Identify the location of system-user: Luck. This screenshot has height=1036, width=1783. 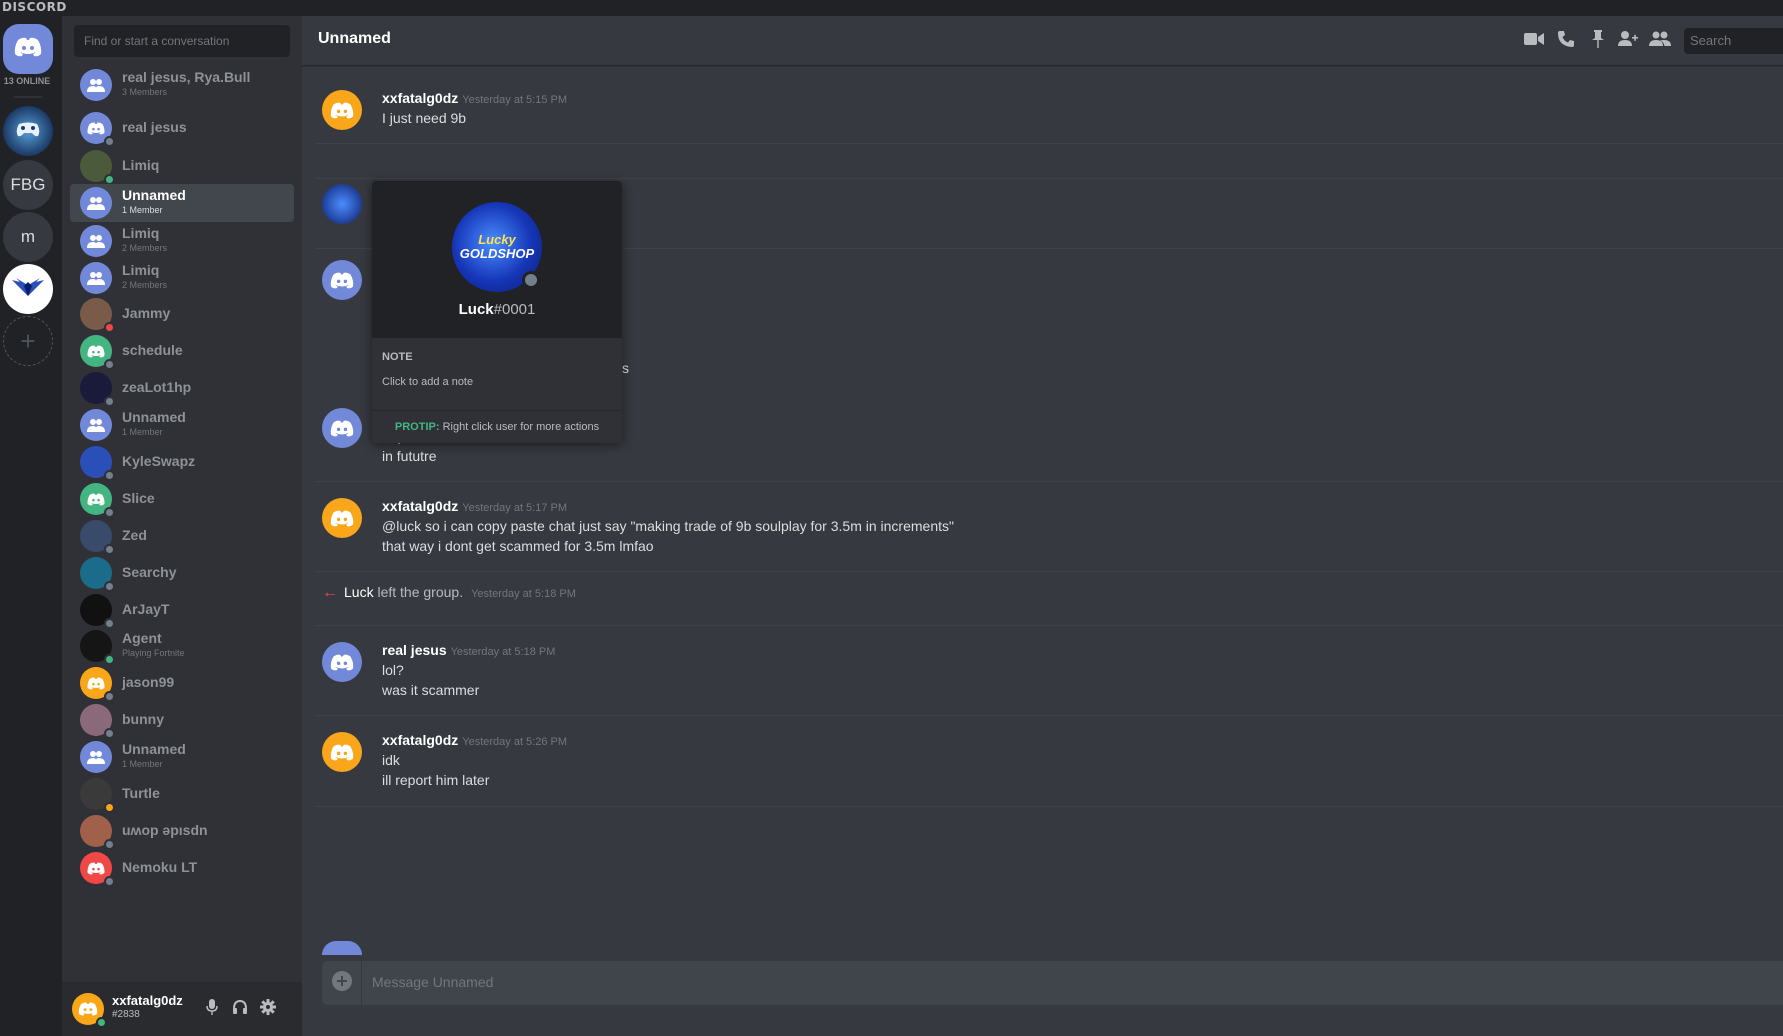
(359, 592).